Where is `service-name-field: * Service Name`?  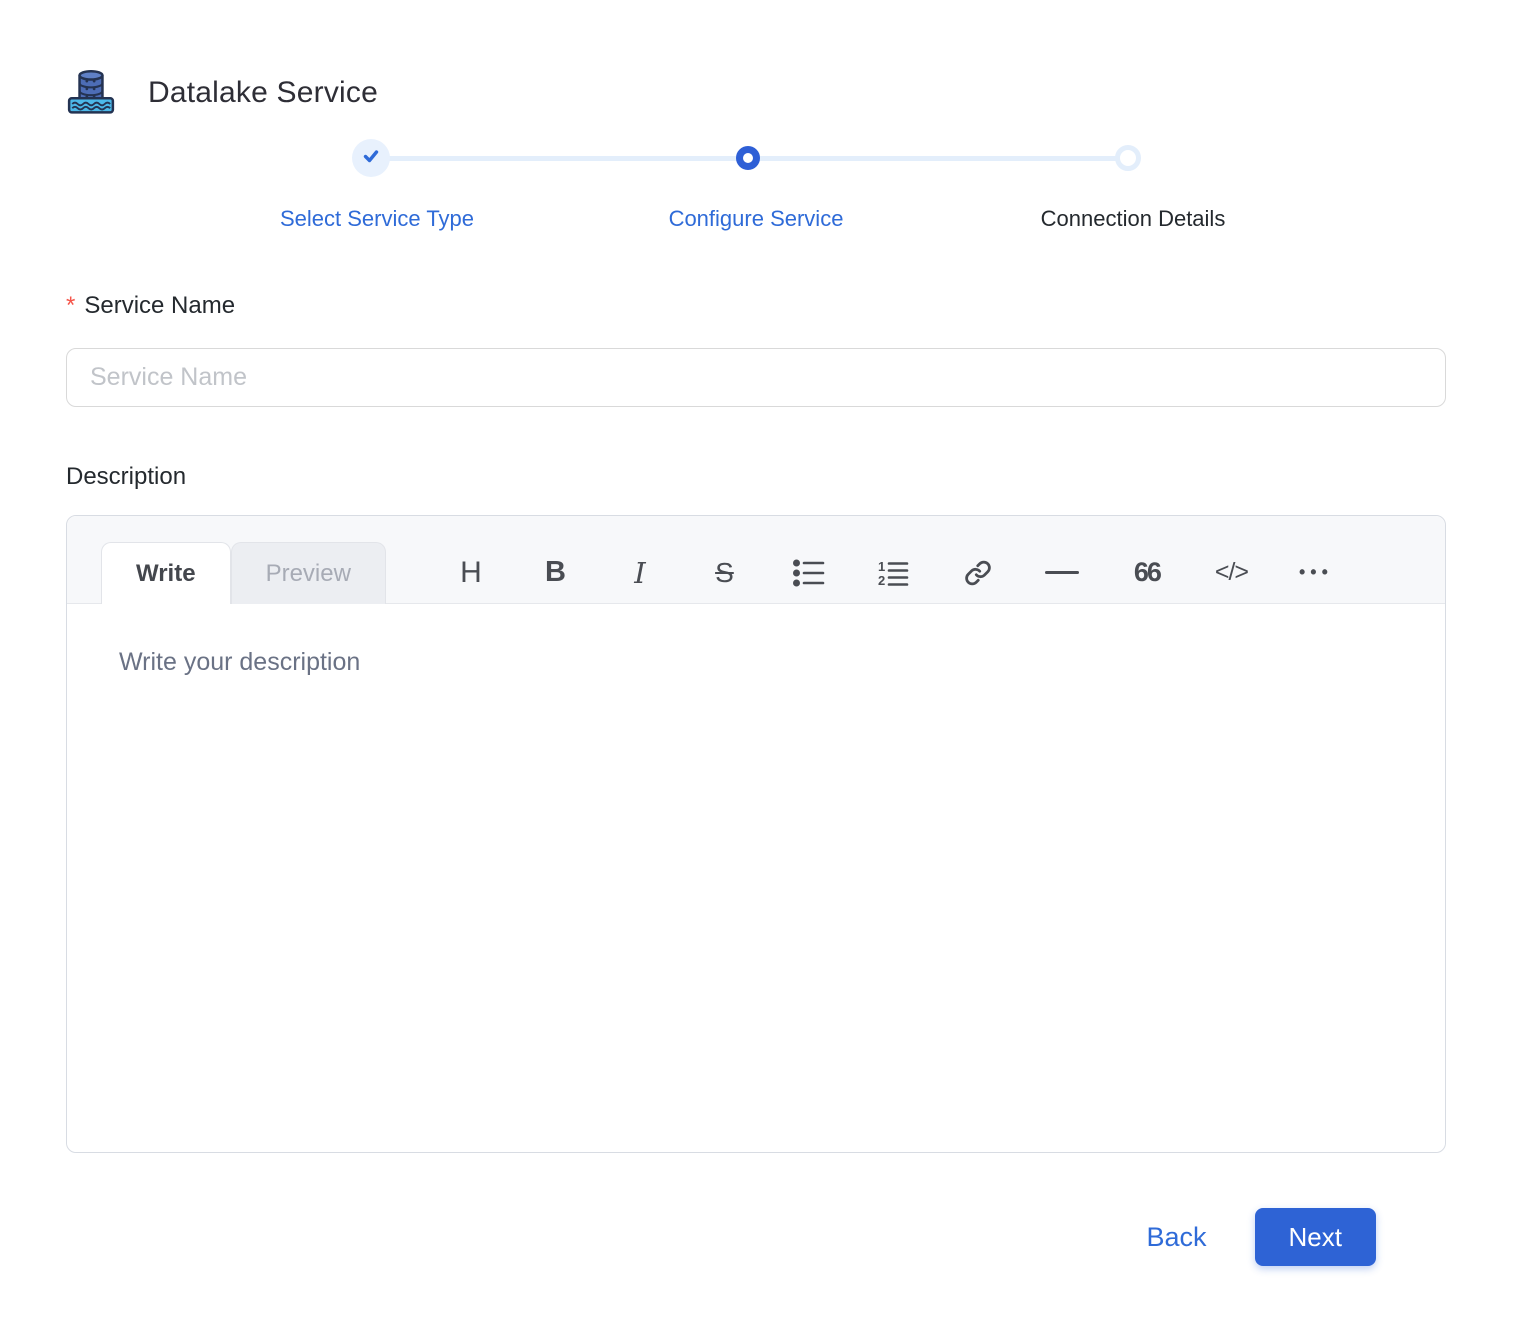 service-name-field: * Service Name is located at coordinates (756, 349).